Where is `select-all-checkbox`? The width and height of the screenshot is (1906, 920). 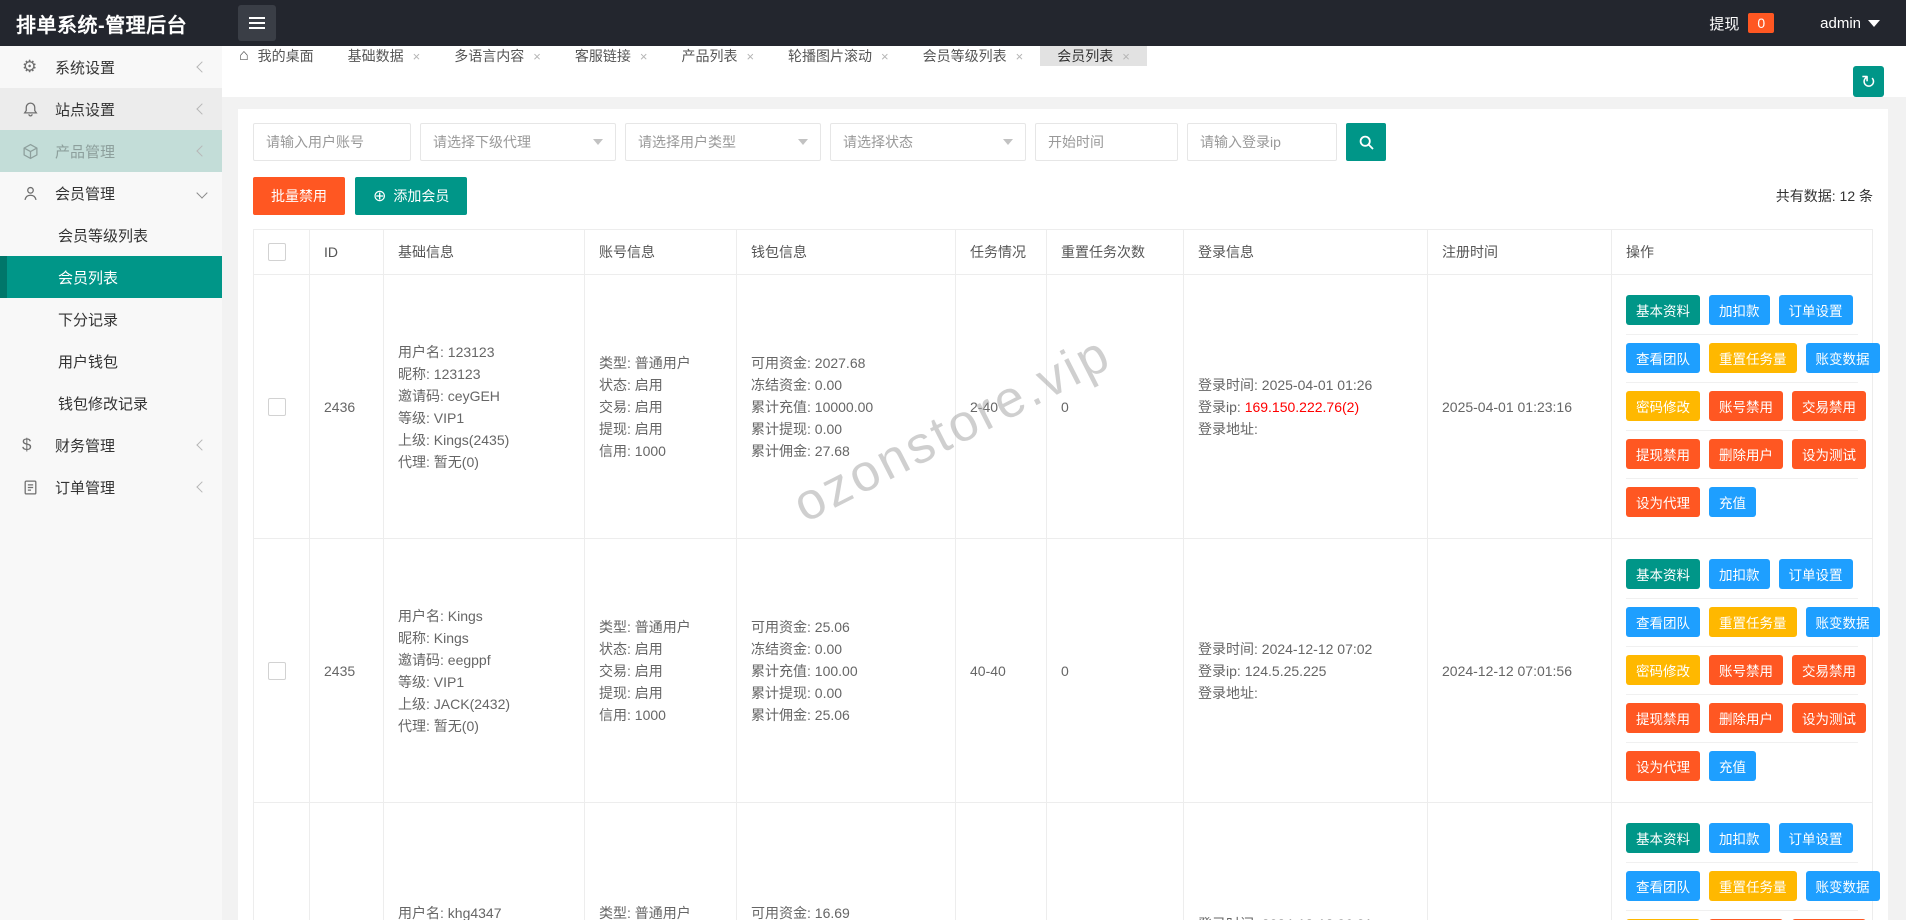
select-all-checkbox is located at coordinates (277, 252).